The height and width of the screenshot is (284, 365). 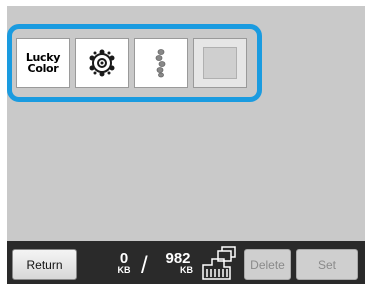 I want to click on bottom-toolbar: Return 0 KB / 982 KB Delete Set, so click(x=186, y=262).